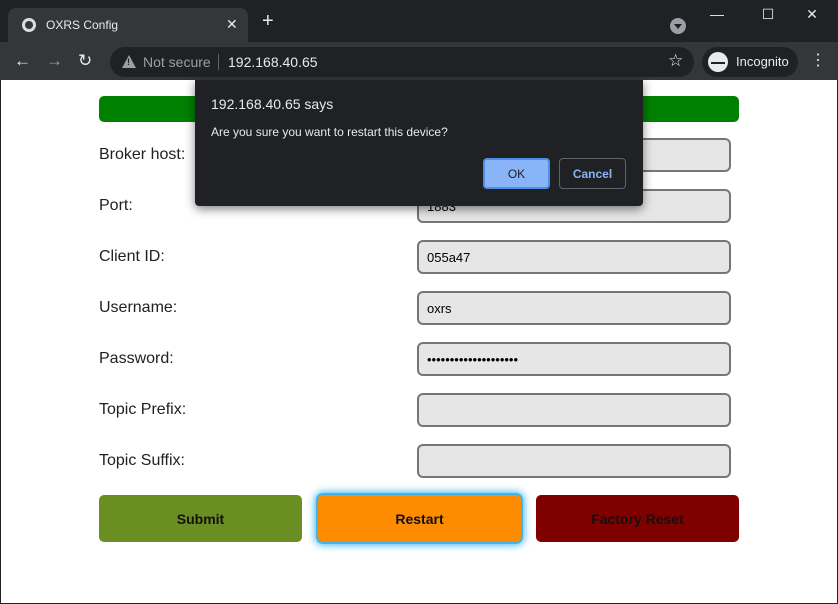  What do you see at coordinates (574, 359) in the screenshot?
I see `password-input` at bounding box center [574, 359].